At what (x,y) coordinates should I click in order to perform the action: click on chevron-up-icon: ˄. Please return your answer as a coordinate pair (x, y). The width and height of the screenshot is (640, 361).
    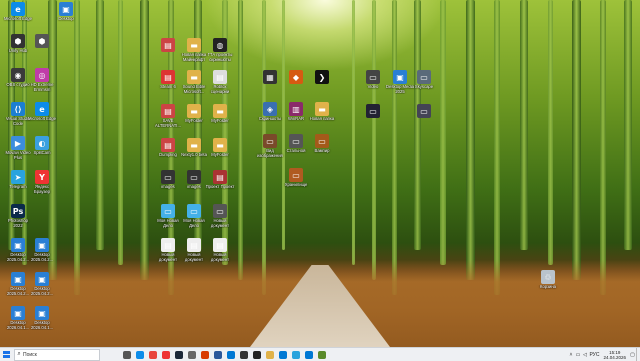
    Looking at the image, I should click on (570, 355).